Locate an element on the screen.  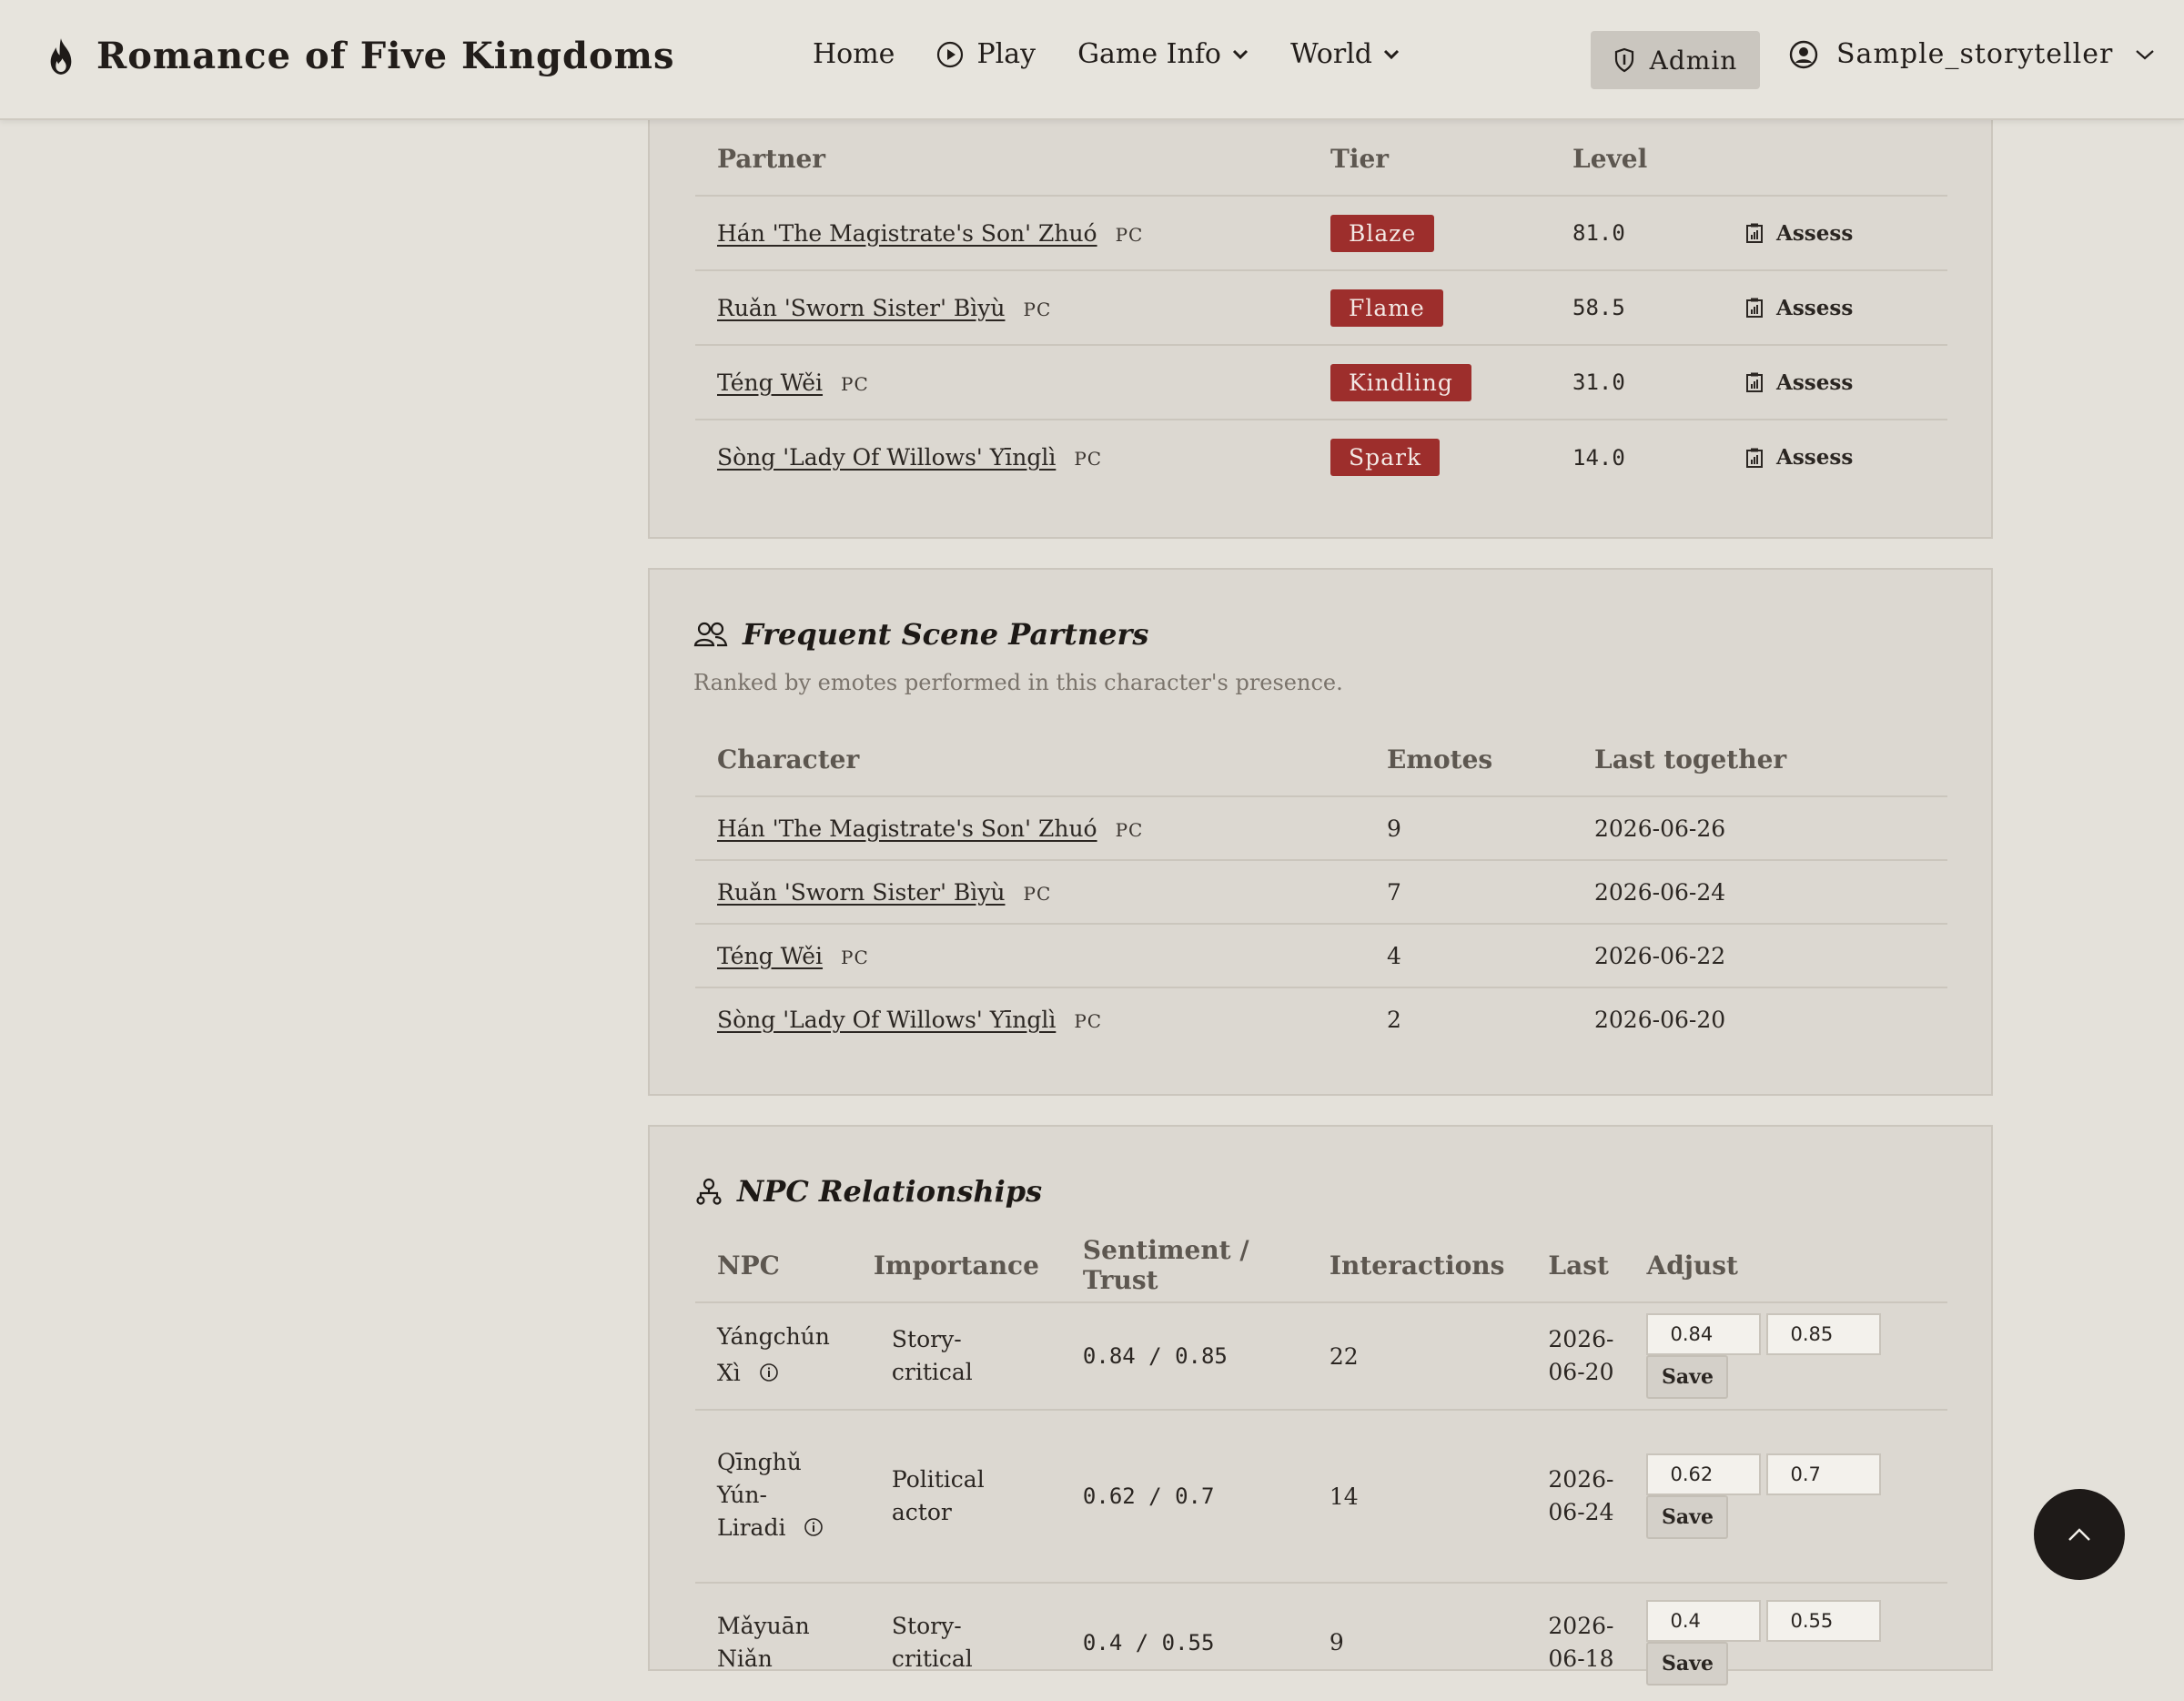
hierarchy-icon is located at coordinates (709, 1191).